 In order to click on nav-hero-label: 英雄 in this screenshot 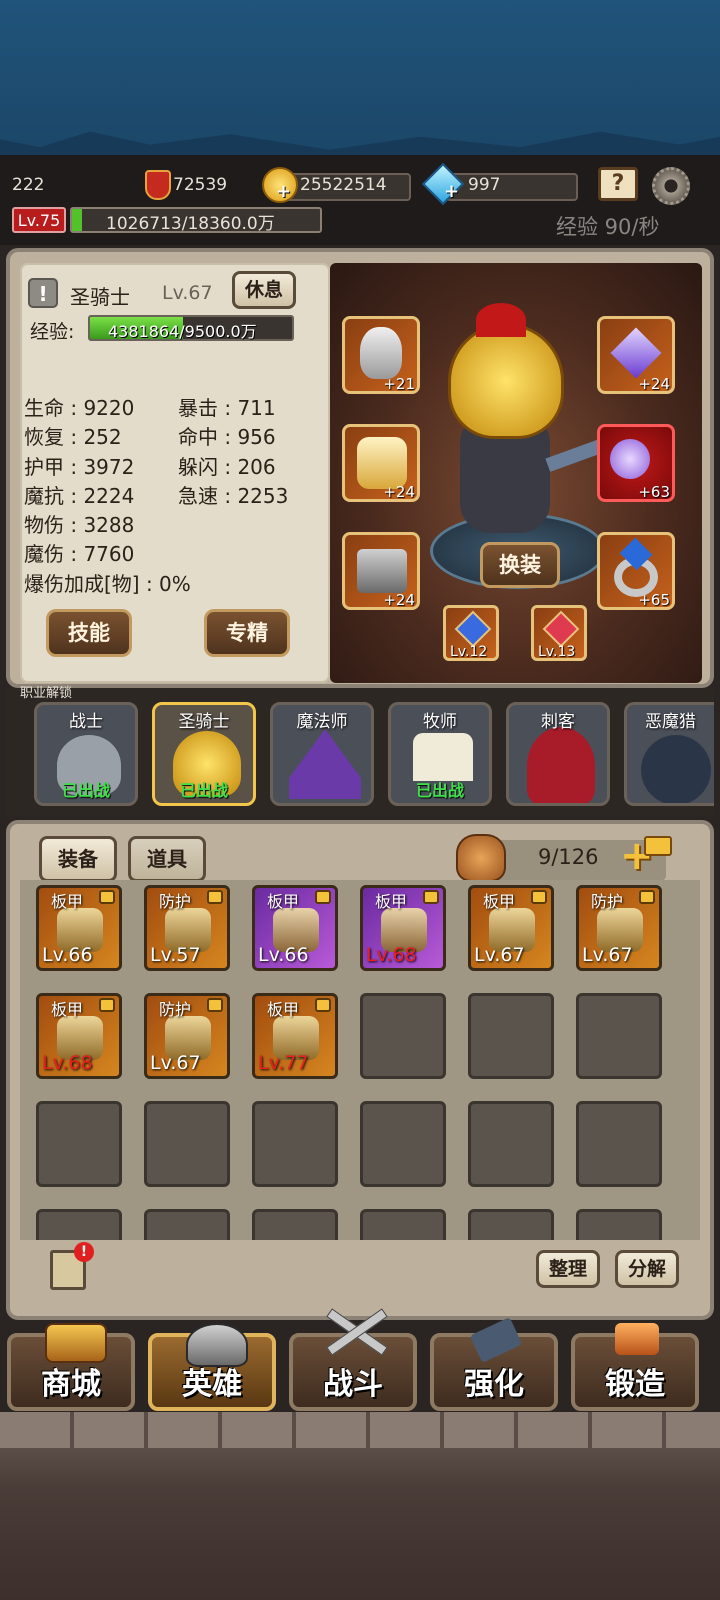, I will do `click(212, 1384)`.